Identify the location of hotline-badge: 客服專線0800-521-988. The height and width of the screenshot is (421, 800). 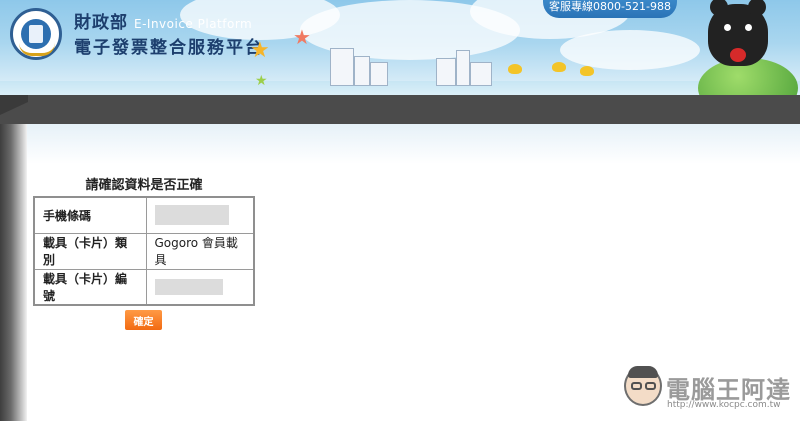
(610, 9).